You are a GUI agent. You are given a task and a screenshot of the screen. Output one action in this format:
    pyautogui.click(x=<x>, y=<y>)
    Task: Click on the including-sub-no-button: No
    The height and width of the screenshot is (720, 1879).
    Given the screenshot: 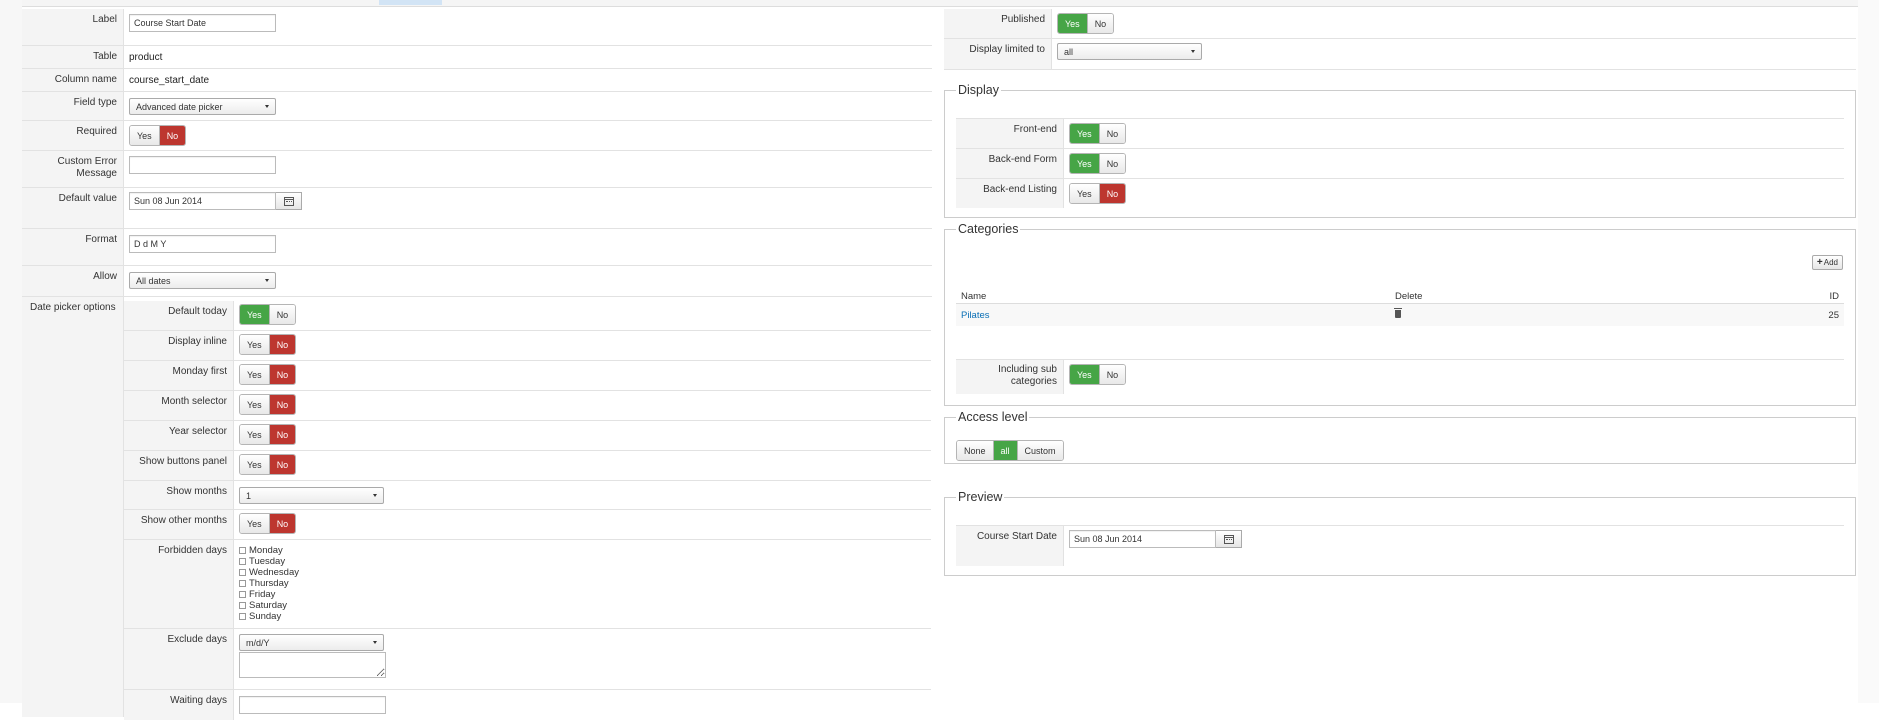 What is the action you would take?
    pyautogui.click(x=1112, y=374)
    